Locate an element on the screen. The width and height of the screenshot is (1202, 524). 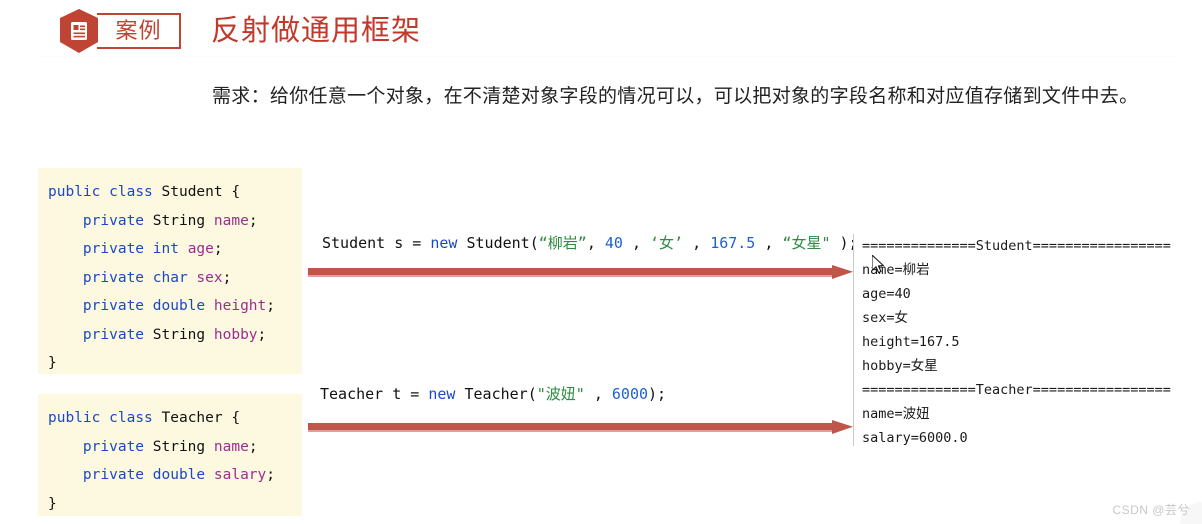
usage-line-teacher-token-6: ); is located at coordinates (657, 394).